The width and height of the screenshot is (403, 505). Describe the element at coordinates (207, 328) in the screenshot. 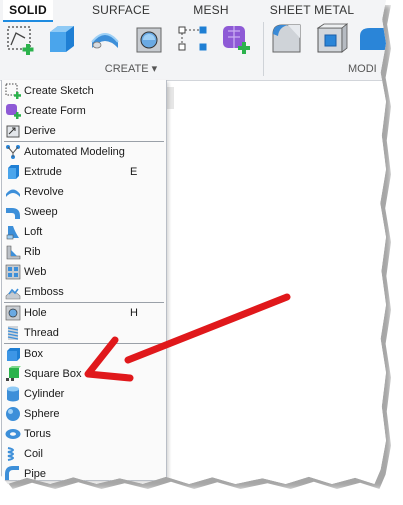

I see `arrow-shaft` at that location.